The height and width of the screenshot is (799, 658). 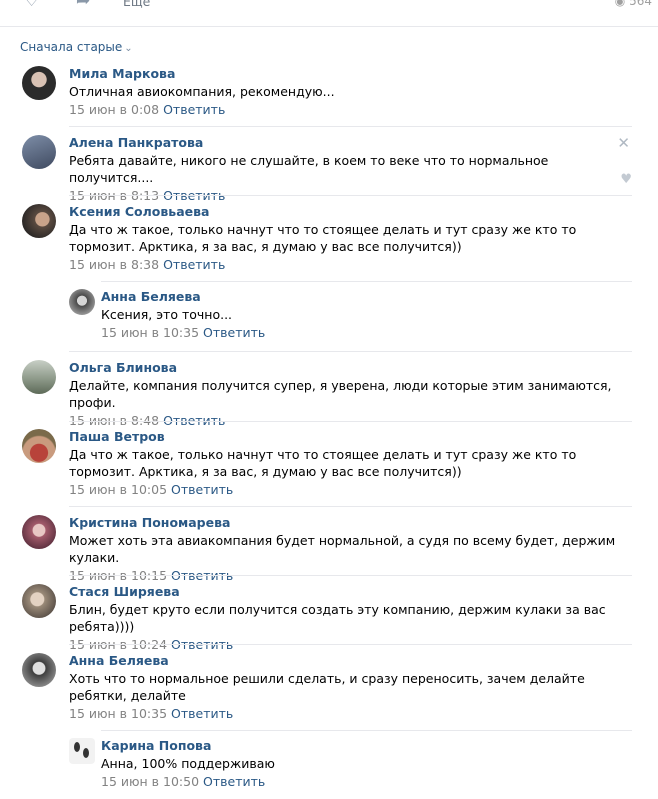 I want to click on comment-author: Паша Ветров, so click(x=349, y=437).